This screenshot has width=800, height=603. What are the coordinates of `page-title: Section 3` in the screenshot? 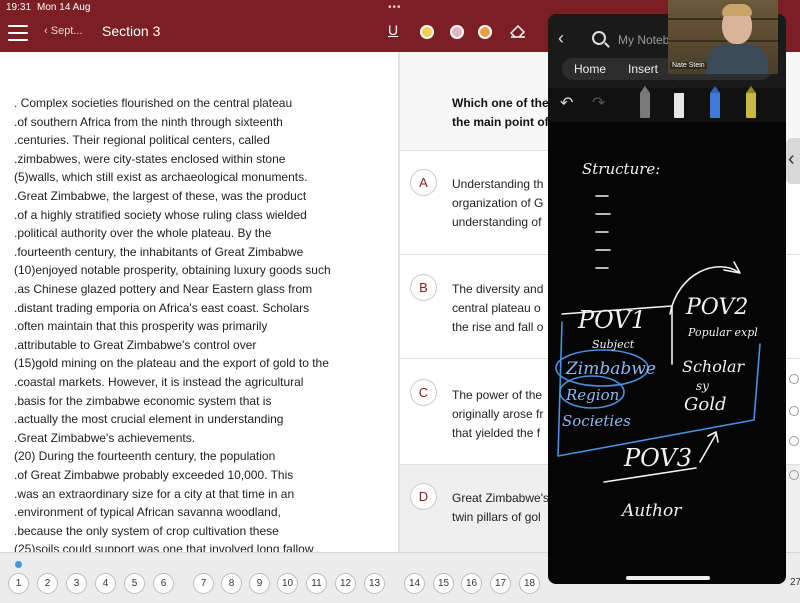 It's located at (131, 31).